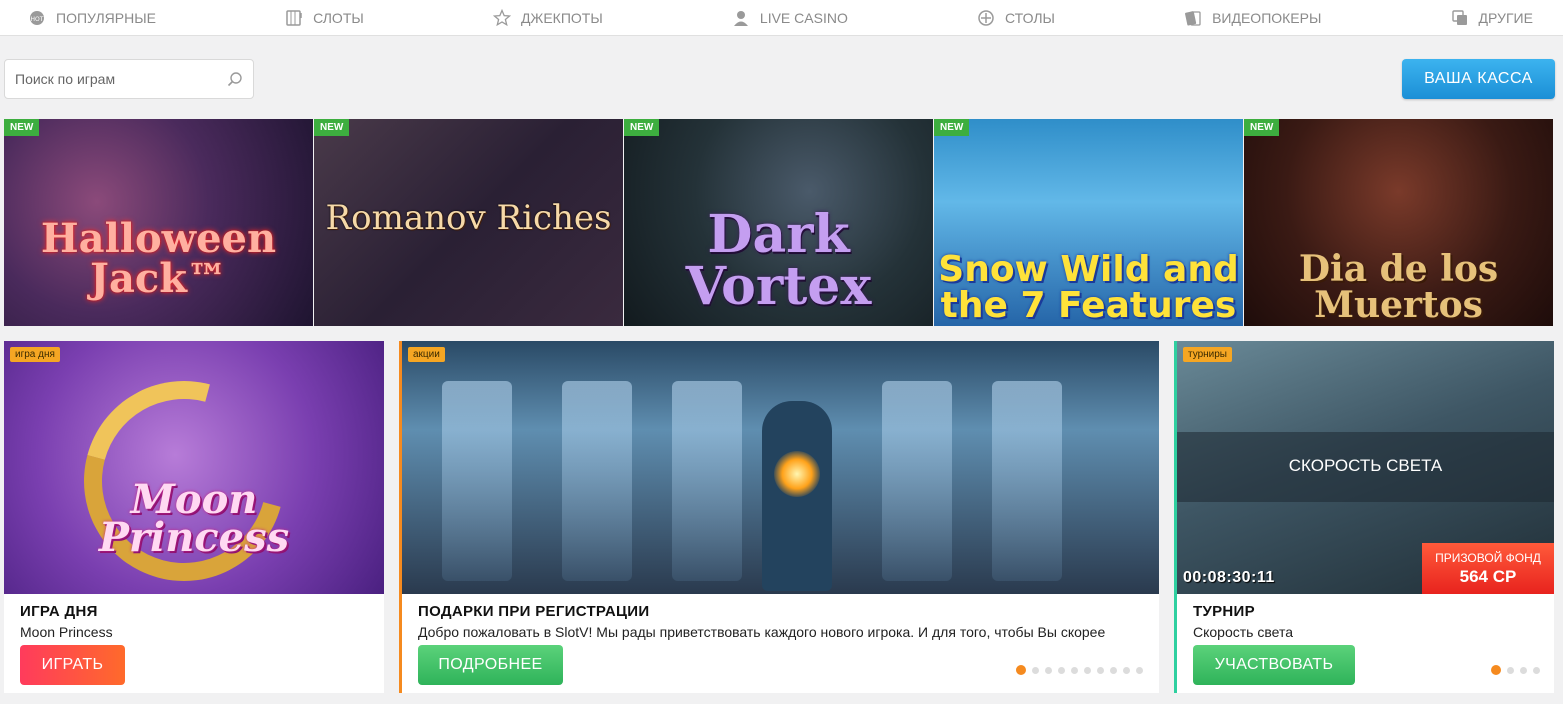 Image resolution: width=1563 pixels, height=704 pixels. I want to click on svg-text: HOT, so click(37, 19).